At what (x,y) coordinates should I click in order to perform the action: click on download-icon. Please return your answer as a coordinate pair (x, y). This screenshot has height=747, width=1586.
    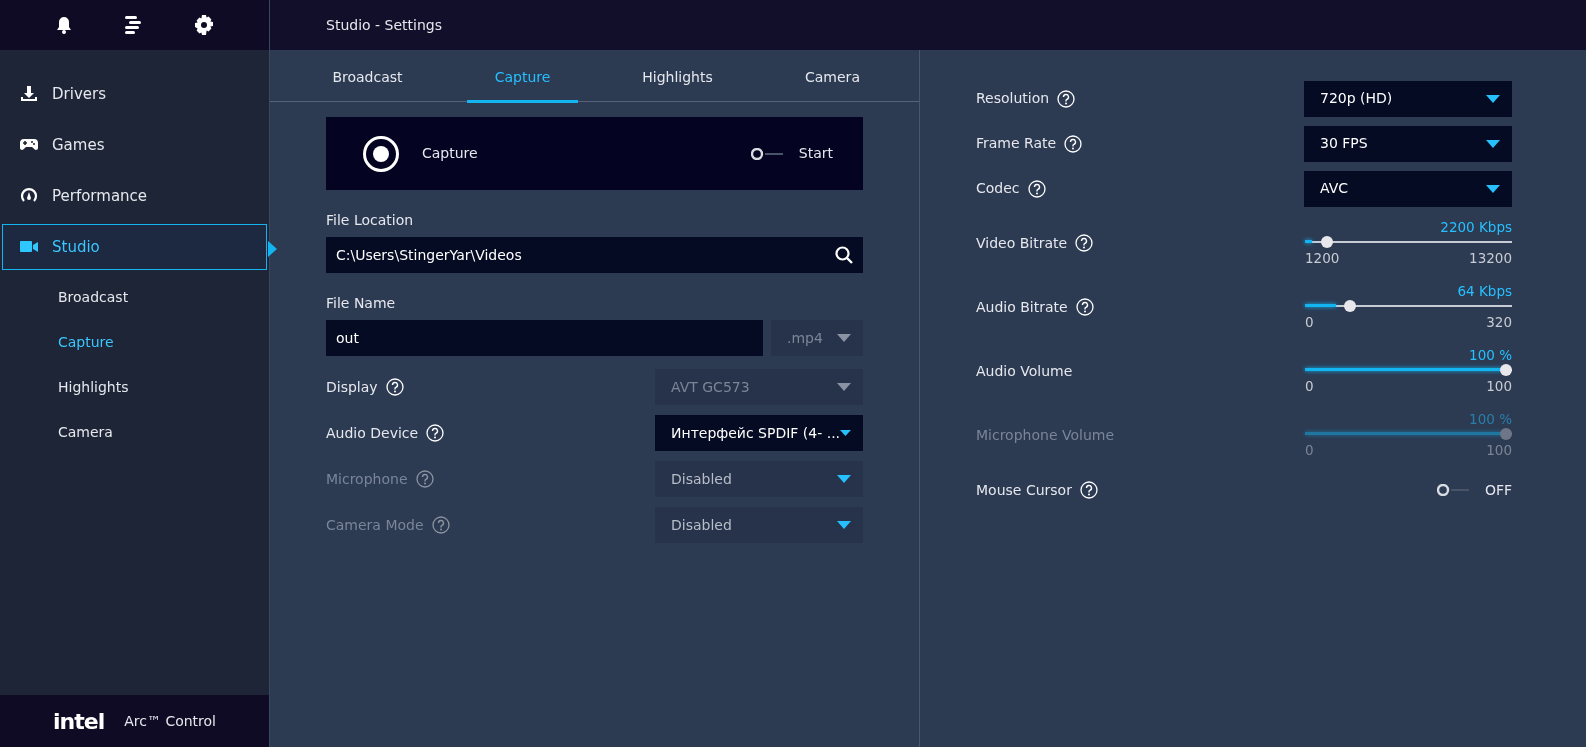
    Looking at the image, I should click on (29, 94).